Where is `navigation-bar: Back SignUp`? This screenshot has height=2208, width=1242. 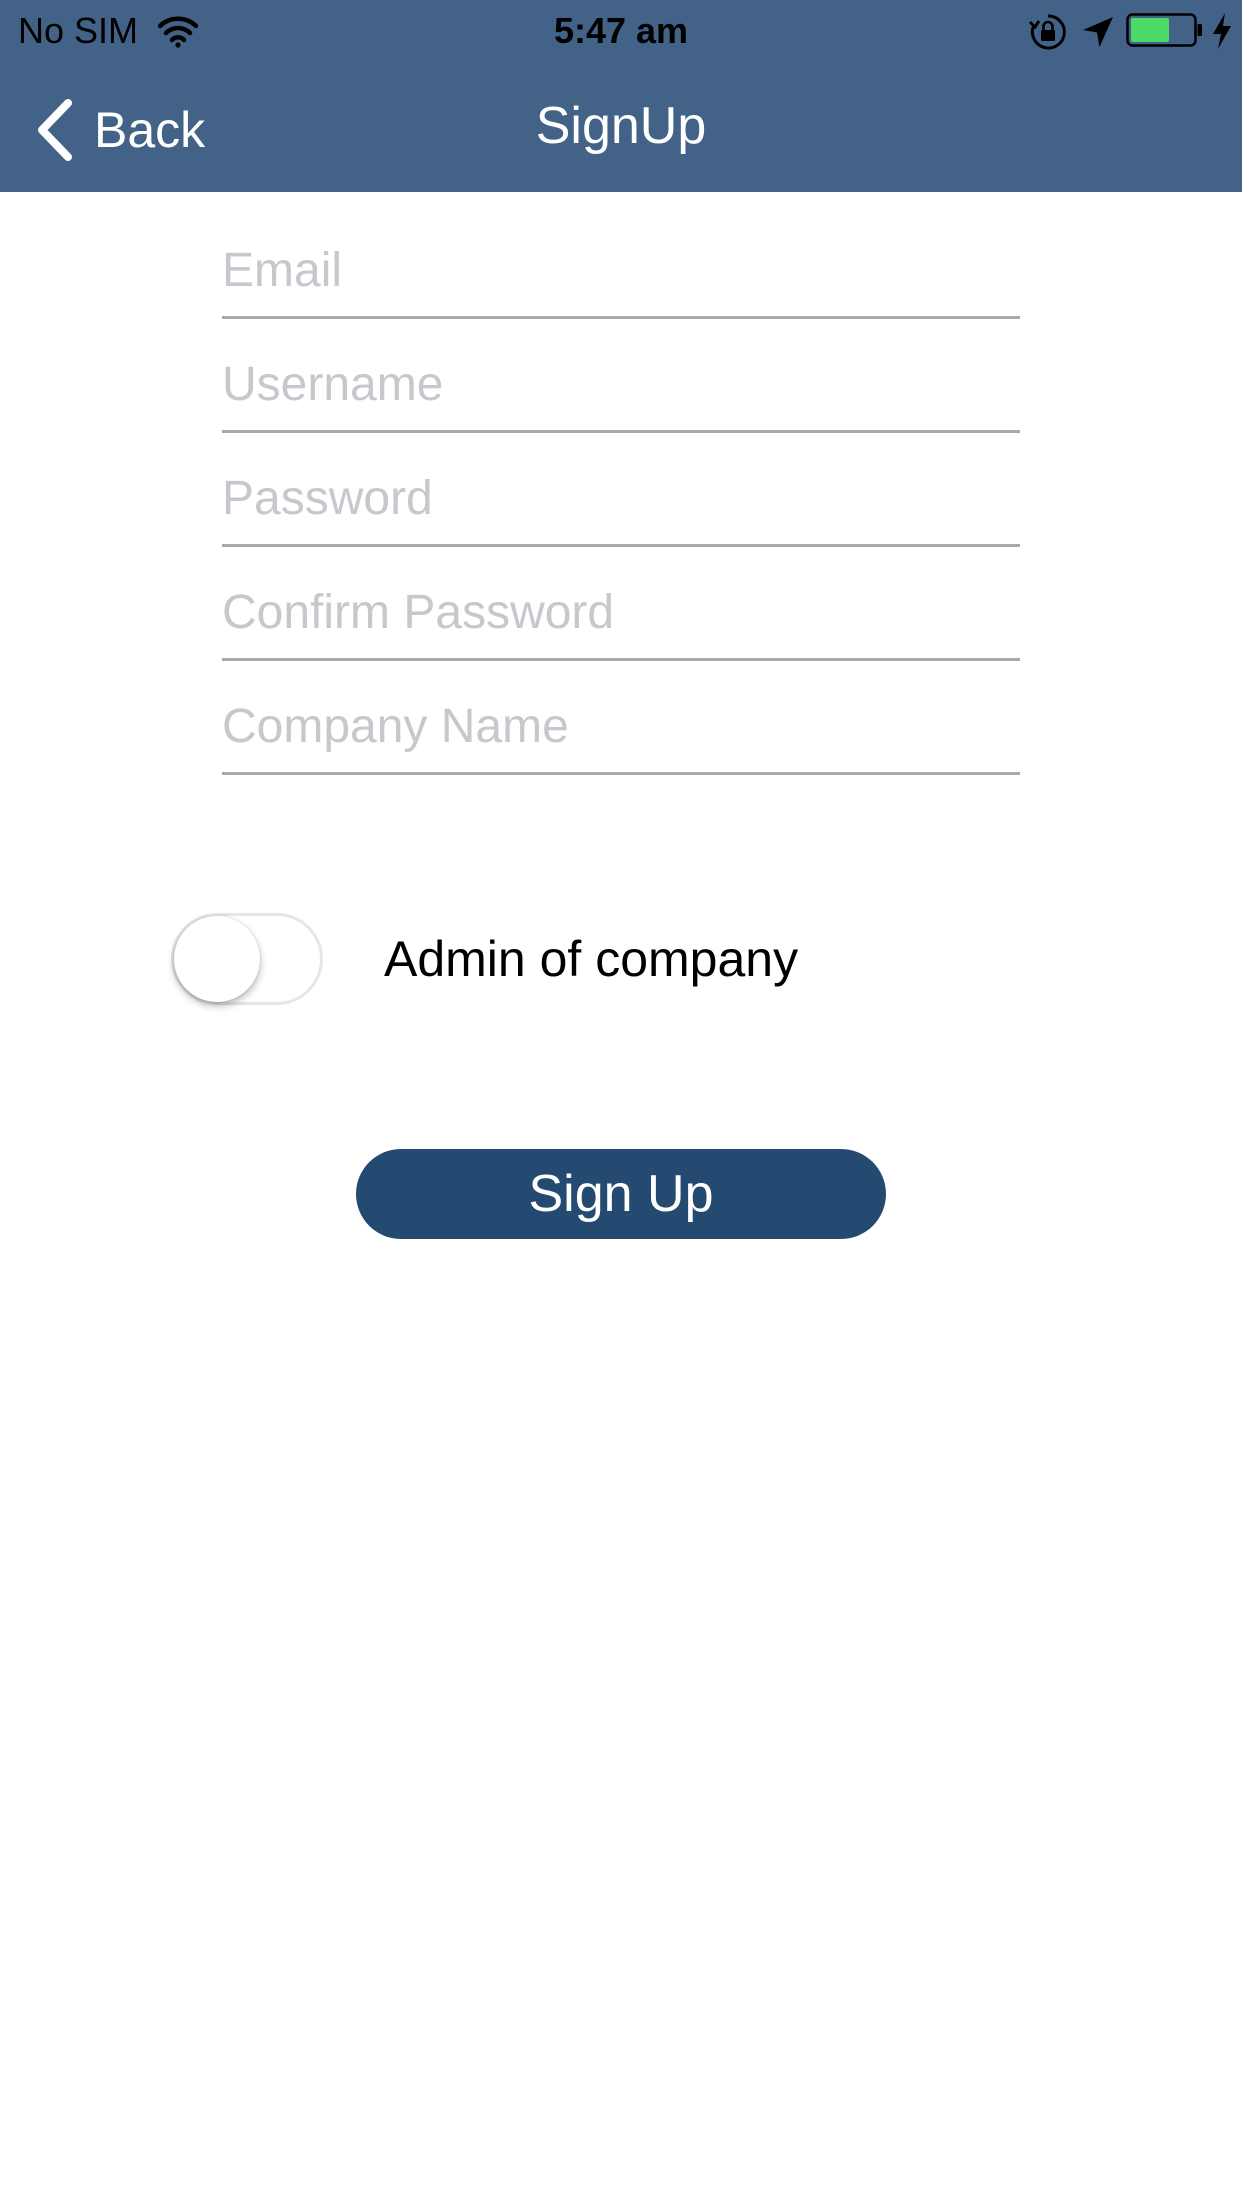 navigation-bar: Back SignUp is located at coordinates (621, 126).